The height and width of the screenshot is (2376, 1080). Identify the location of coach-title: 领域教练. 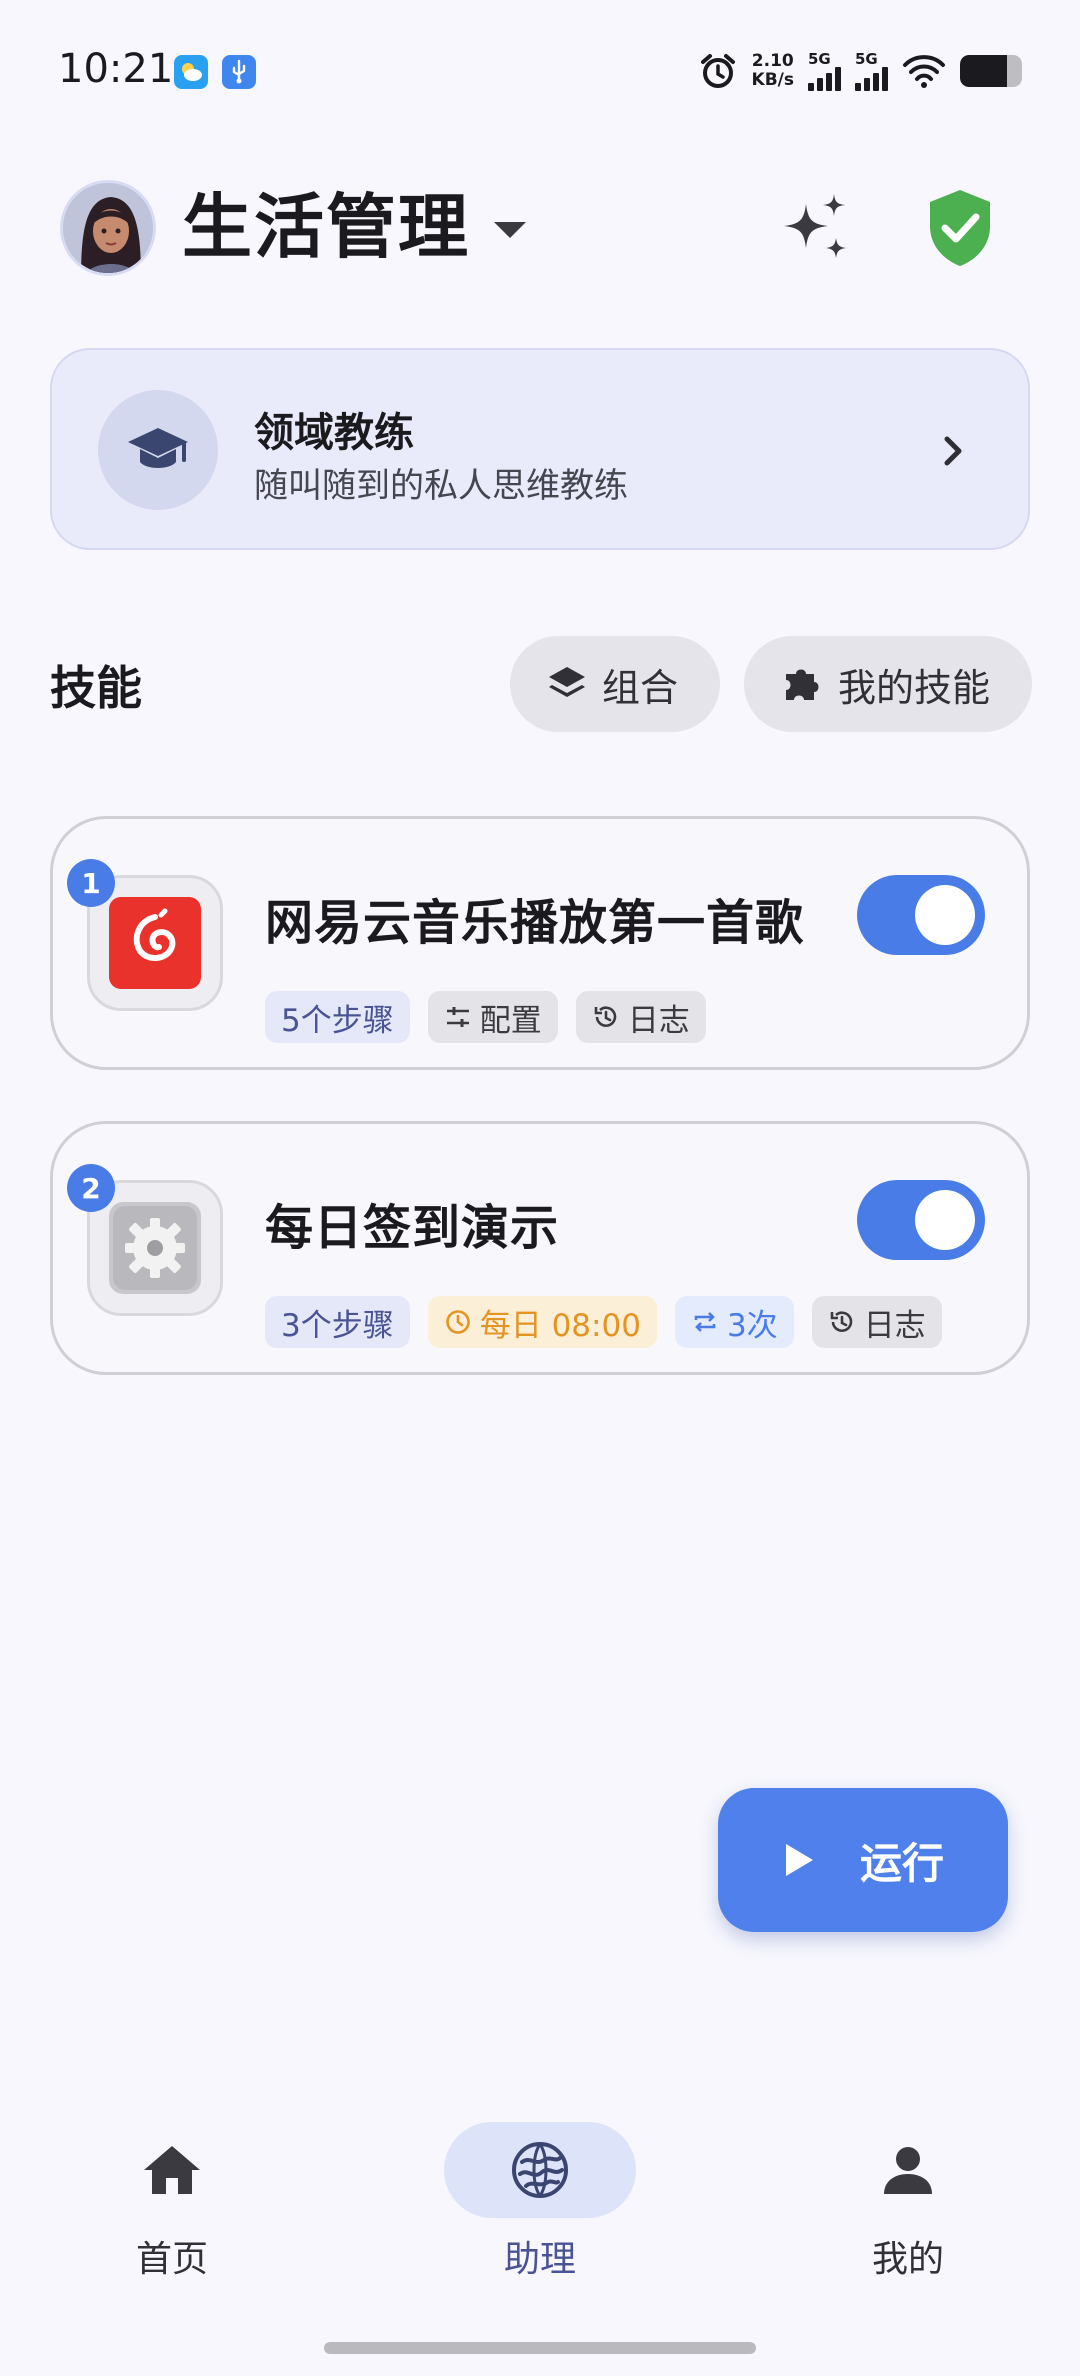
(334, 433).